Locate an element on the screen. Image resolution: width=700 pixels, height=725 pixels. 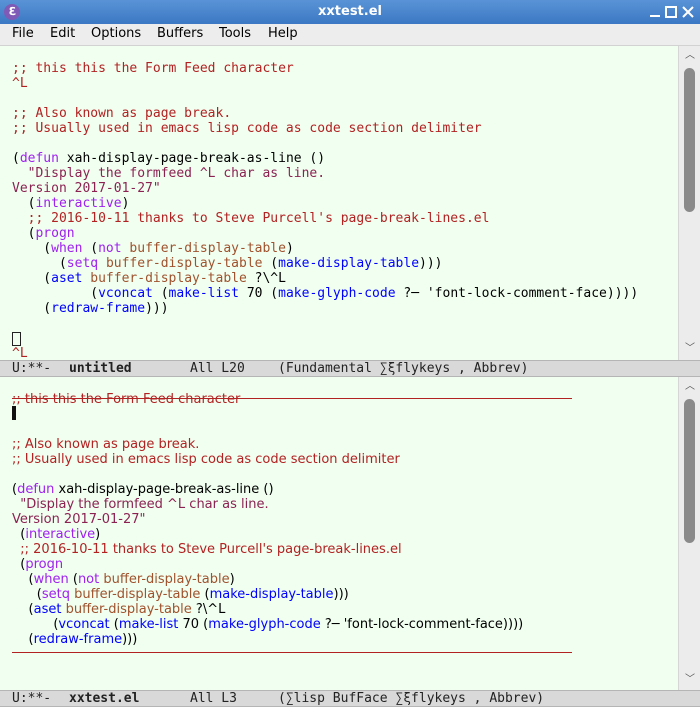
menu-options: Options is located at coordinates (116, 33).